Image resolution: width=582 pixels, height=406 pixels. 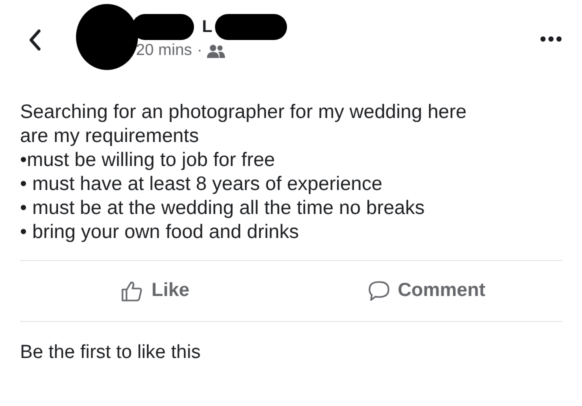 I want to click on post-time: 20 mins, so click(x=164, y=51).